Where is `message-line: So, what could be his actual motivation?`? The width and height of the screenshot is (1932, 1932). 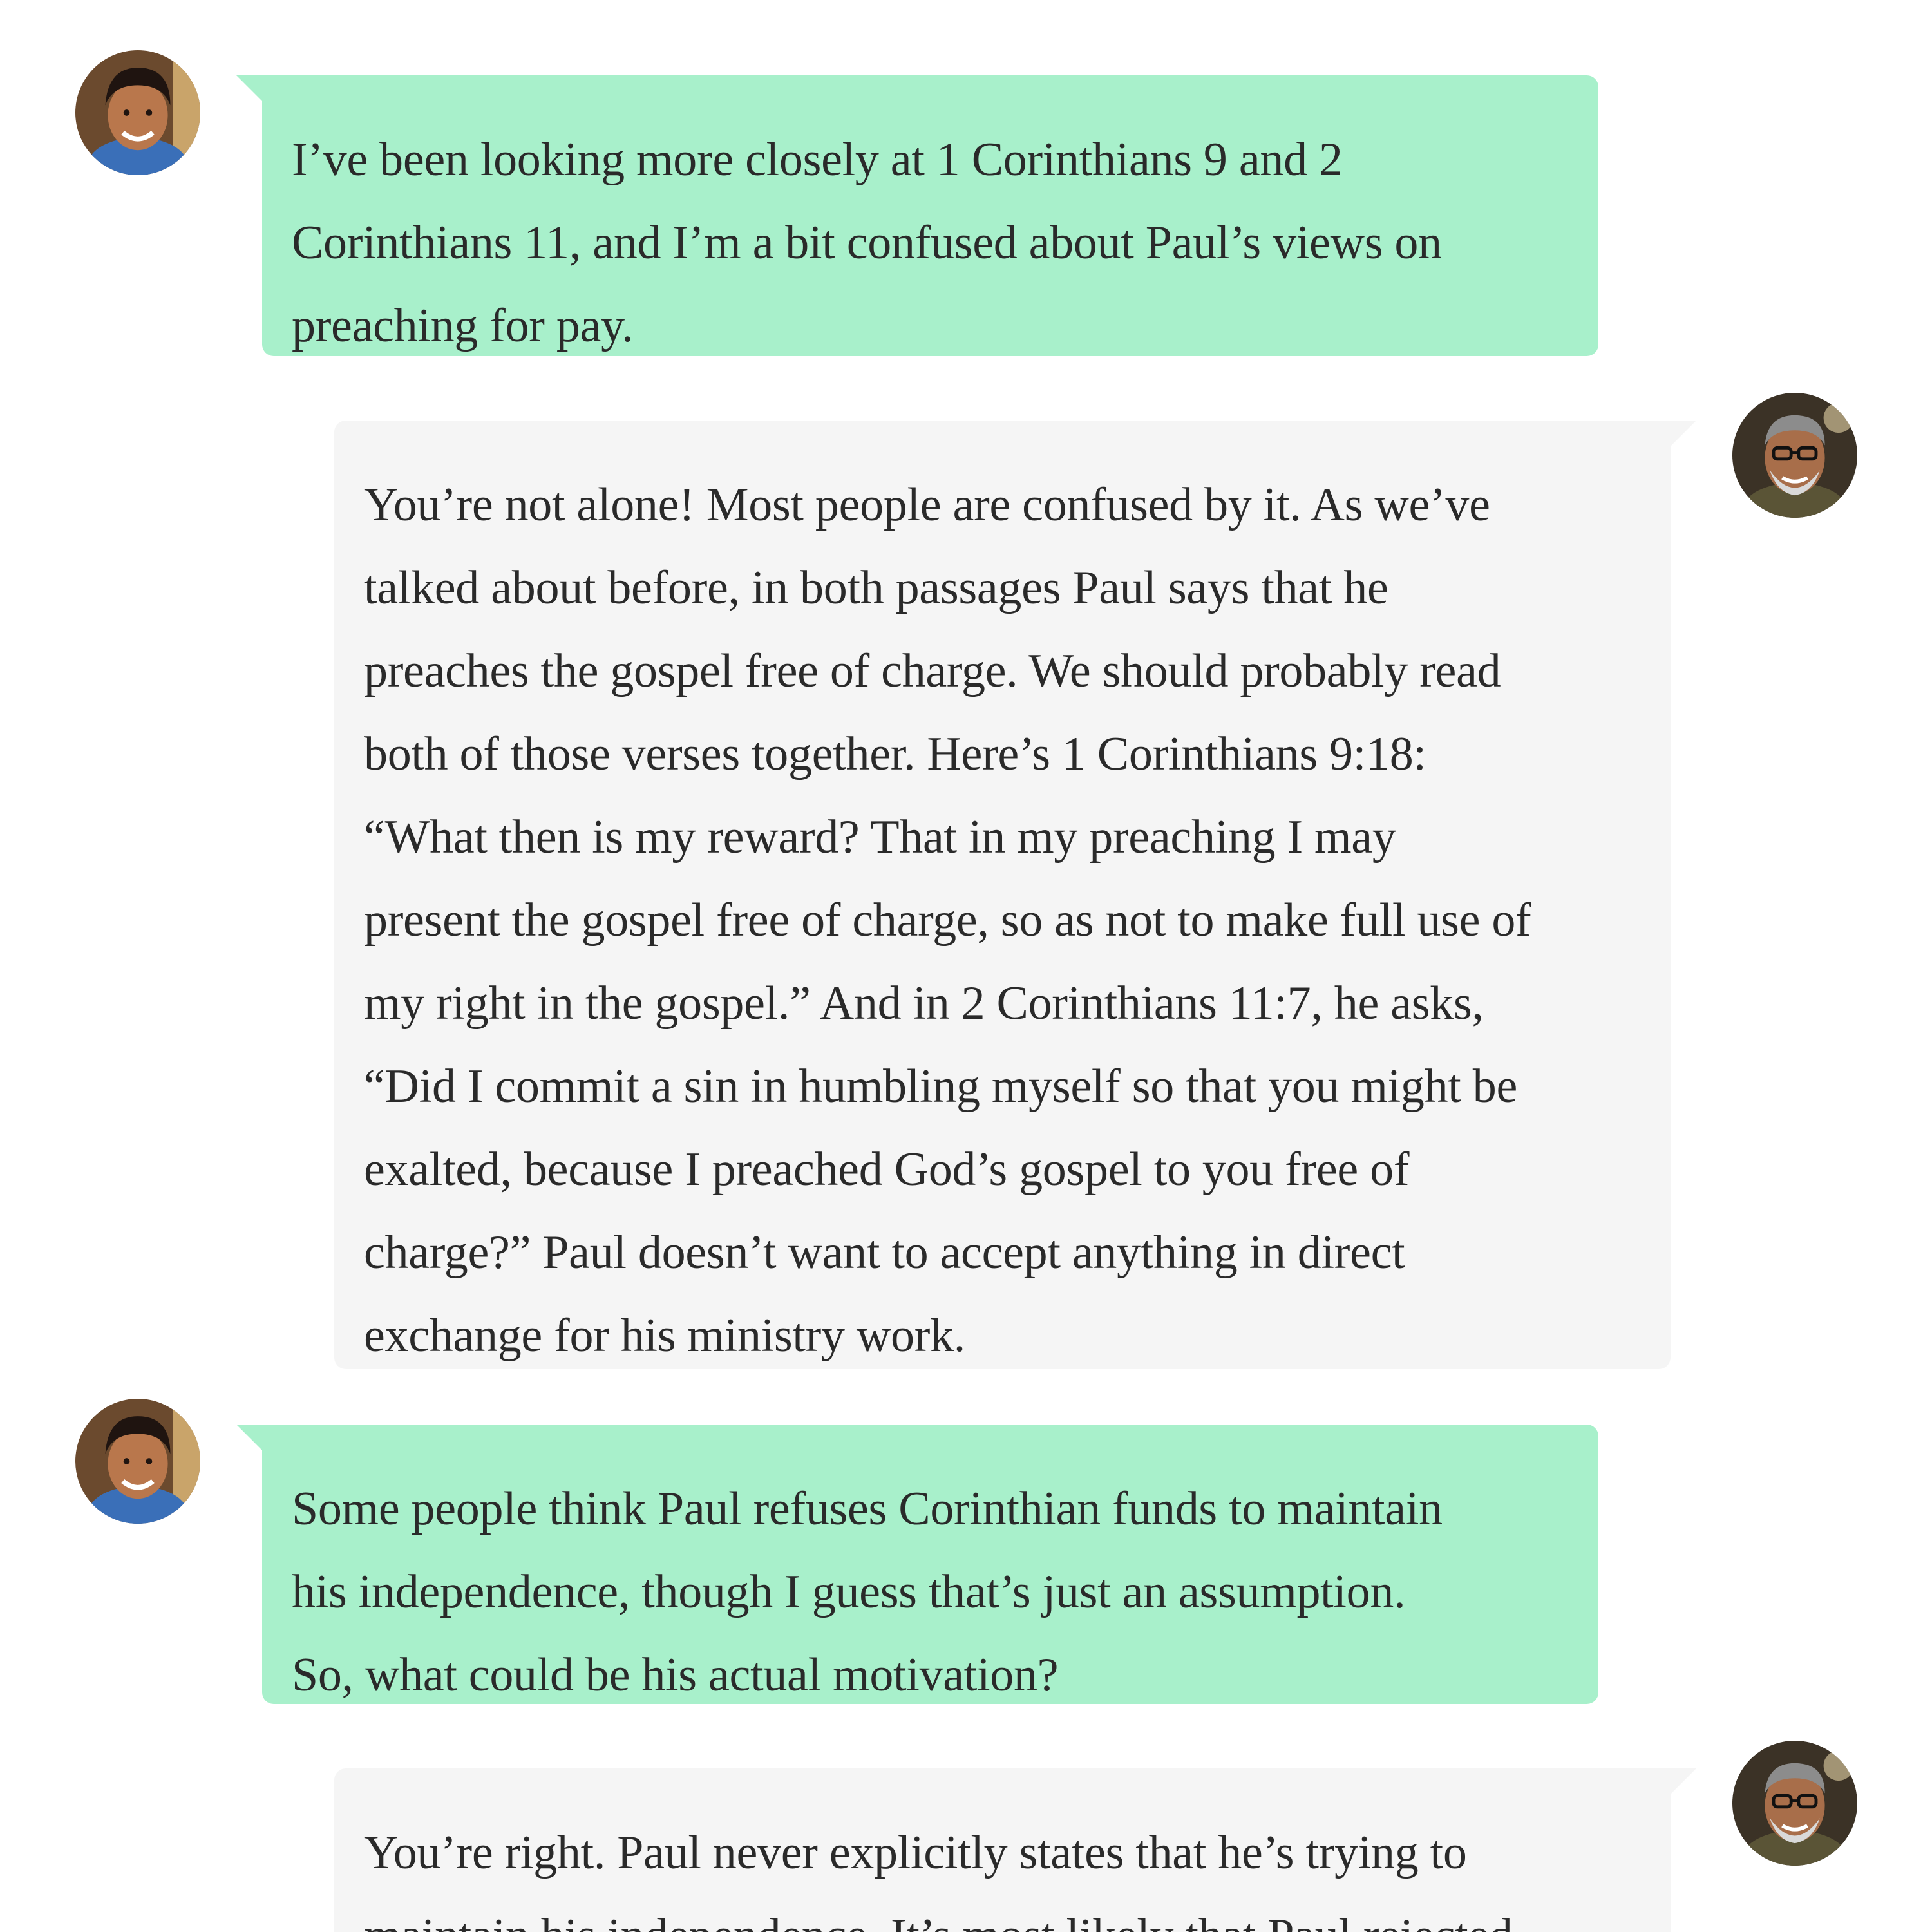 message-line: So, what could be his actual motivation? is located at coordinates (676, 1675).